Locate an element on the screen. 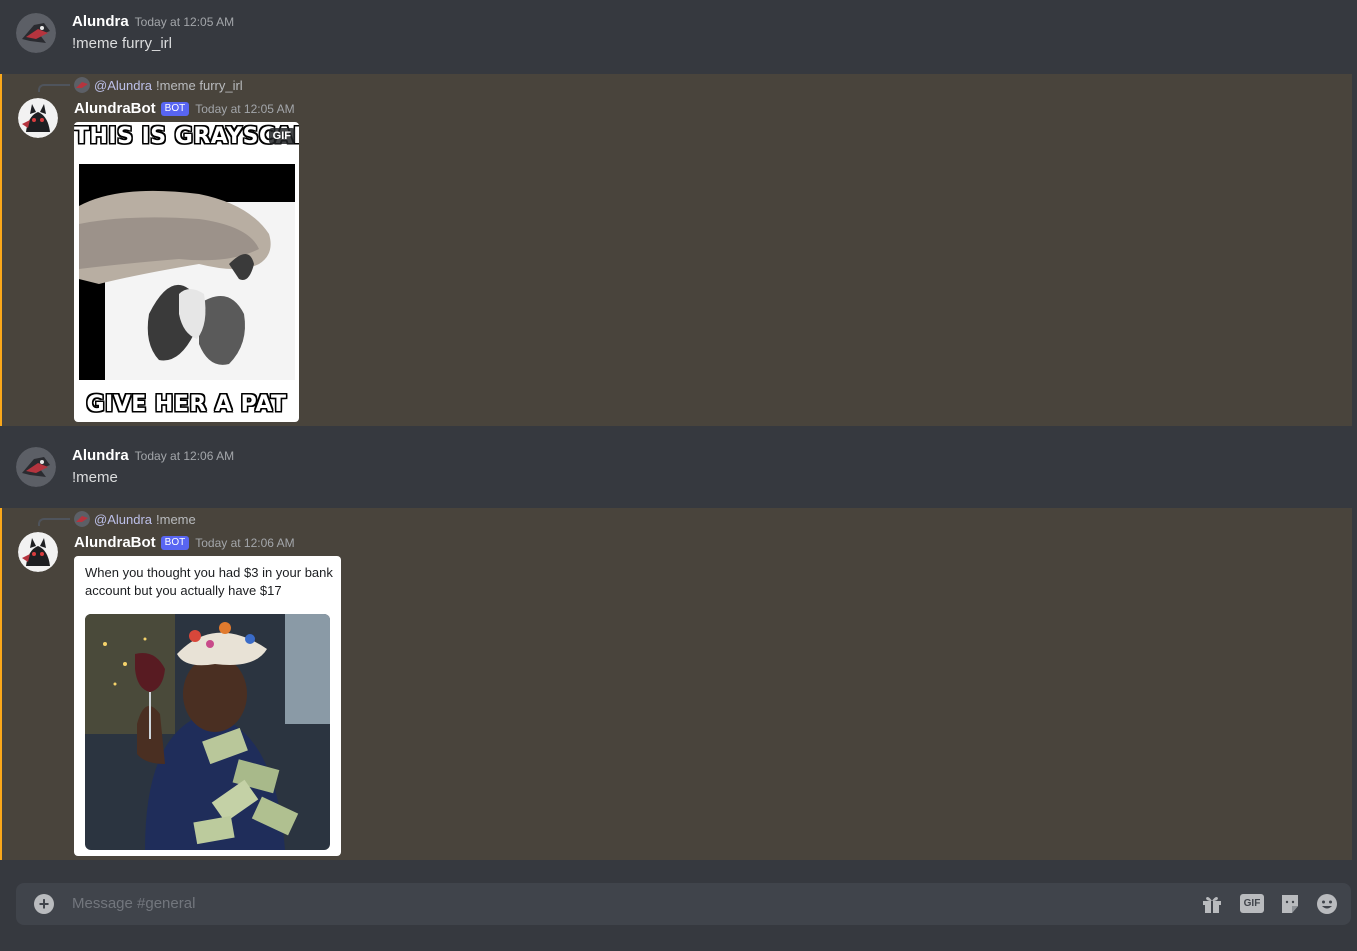  message-text: !meme furry_irl is located at coordinates (122, 43).